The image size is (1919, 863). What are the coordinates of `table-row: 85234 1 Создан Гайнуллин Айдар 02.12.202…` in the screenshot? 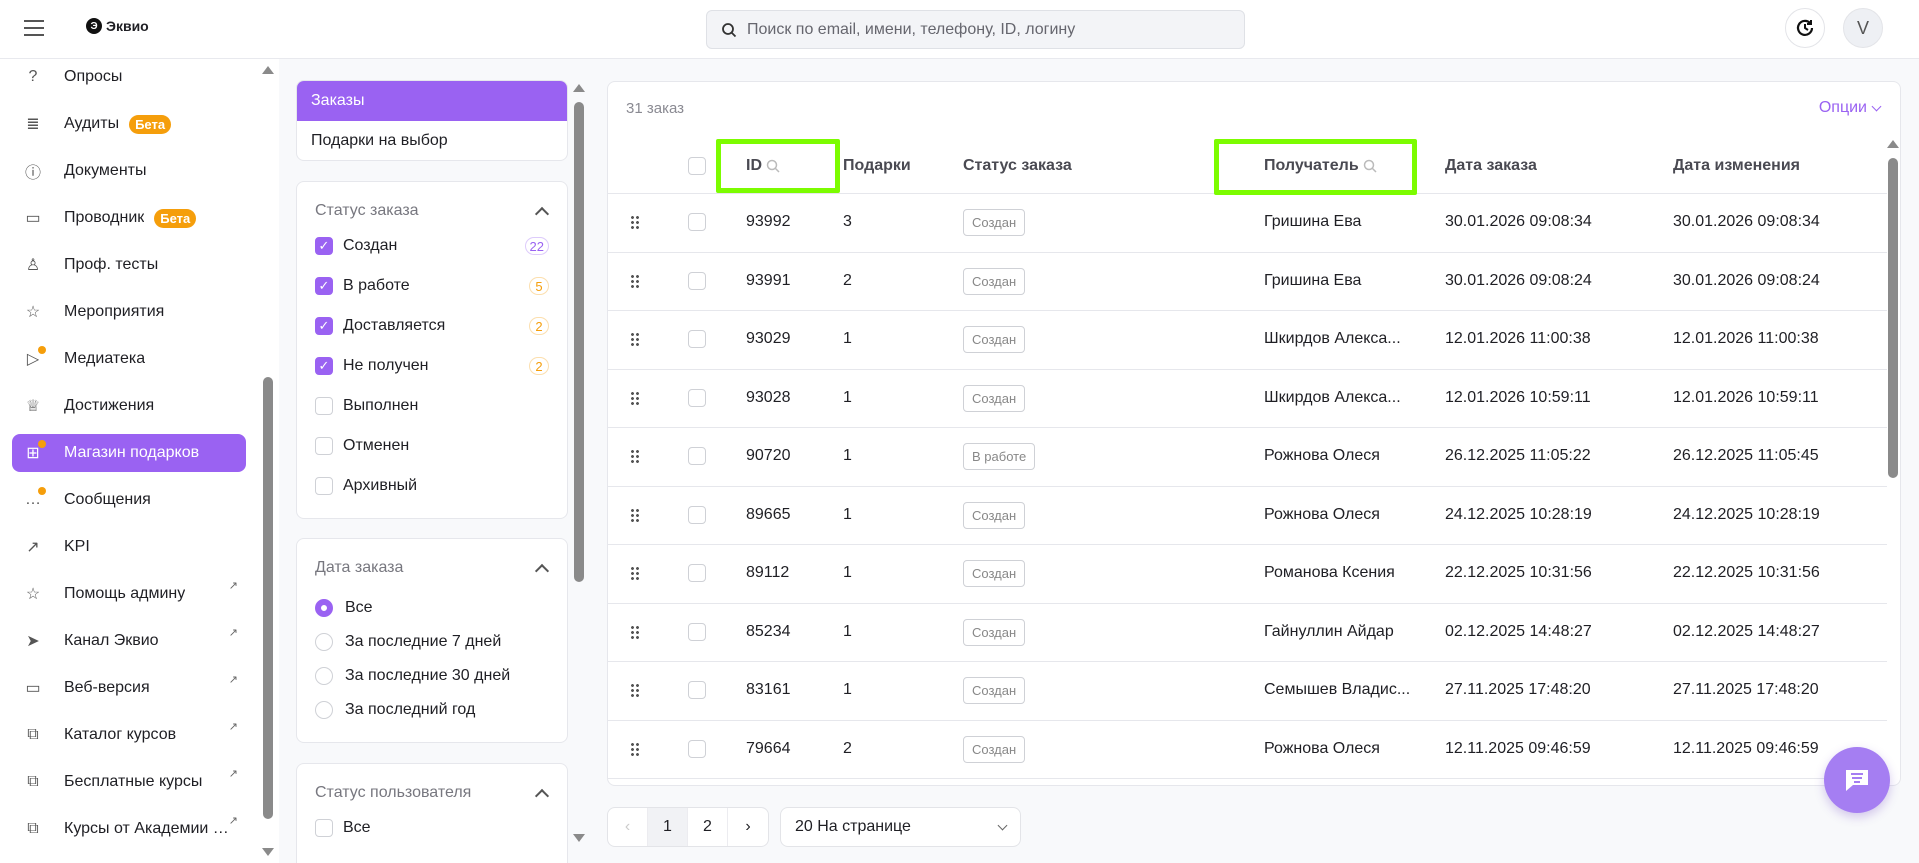 It's located at (1247, 633).